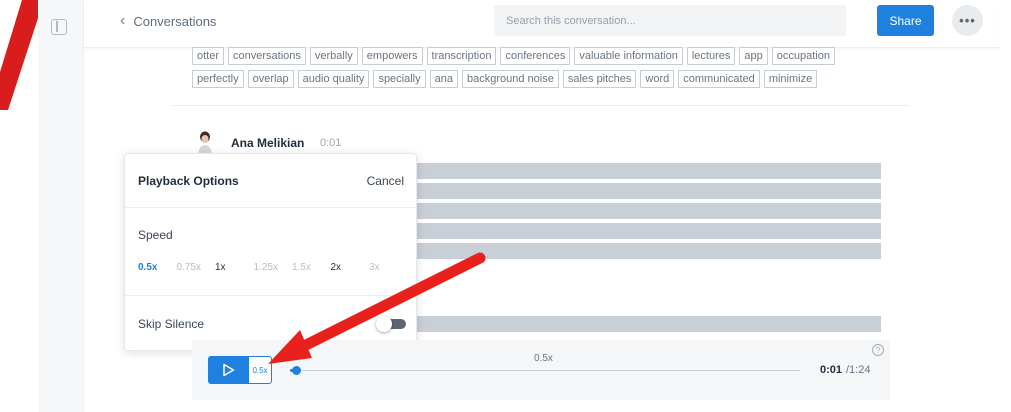 This screenshot has height=412, width=1011. Describe the element at coordinates (392, 56) in the screenshot. I see `keyword-tag: empowers` at that location.